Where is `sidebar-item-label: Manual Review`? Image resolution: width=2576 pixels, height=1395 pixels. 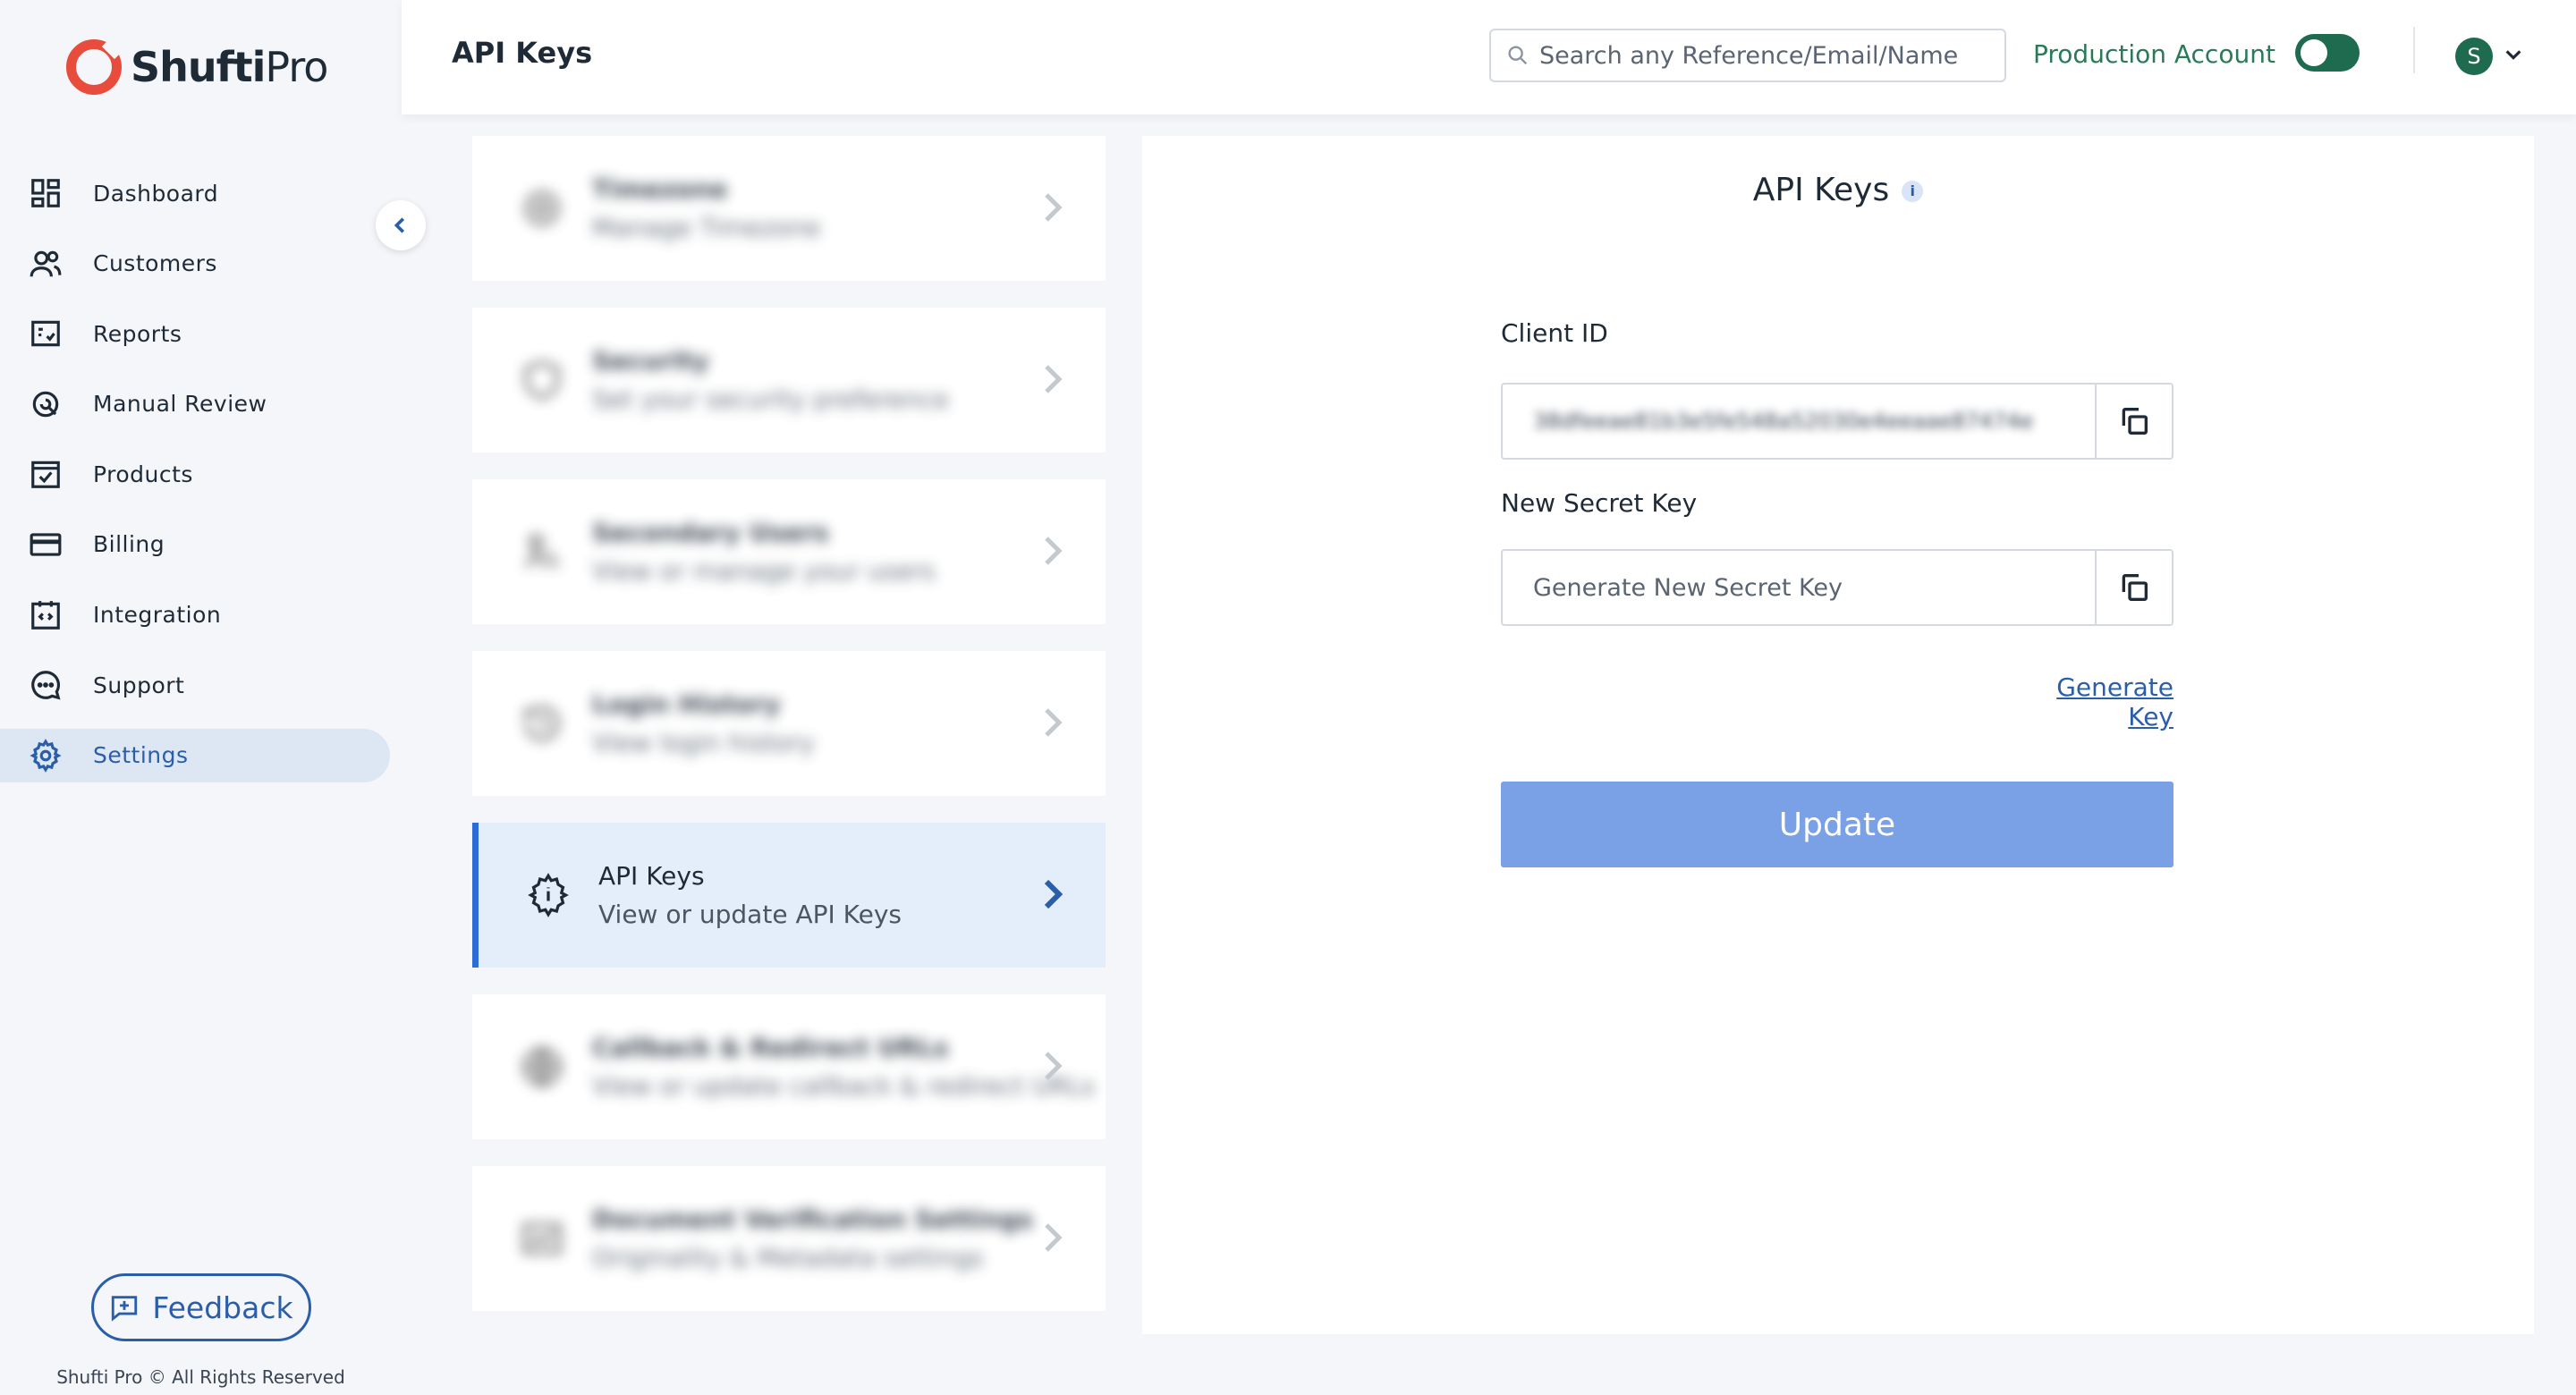
sidebar-item-label: Manual Review is located at coordinates (180, 404).